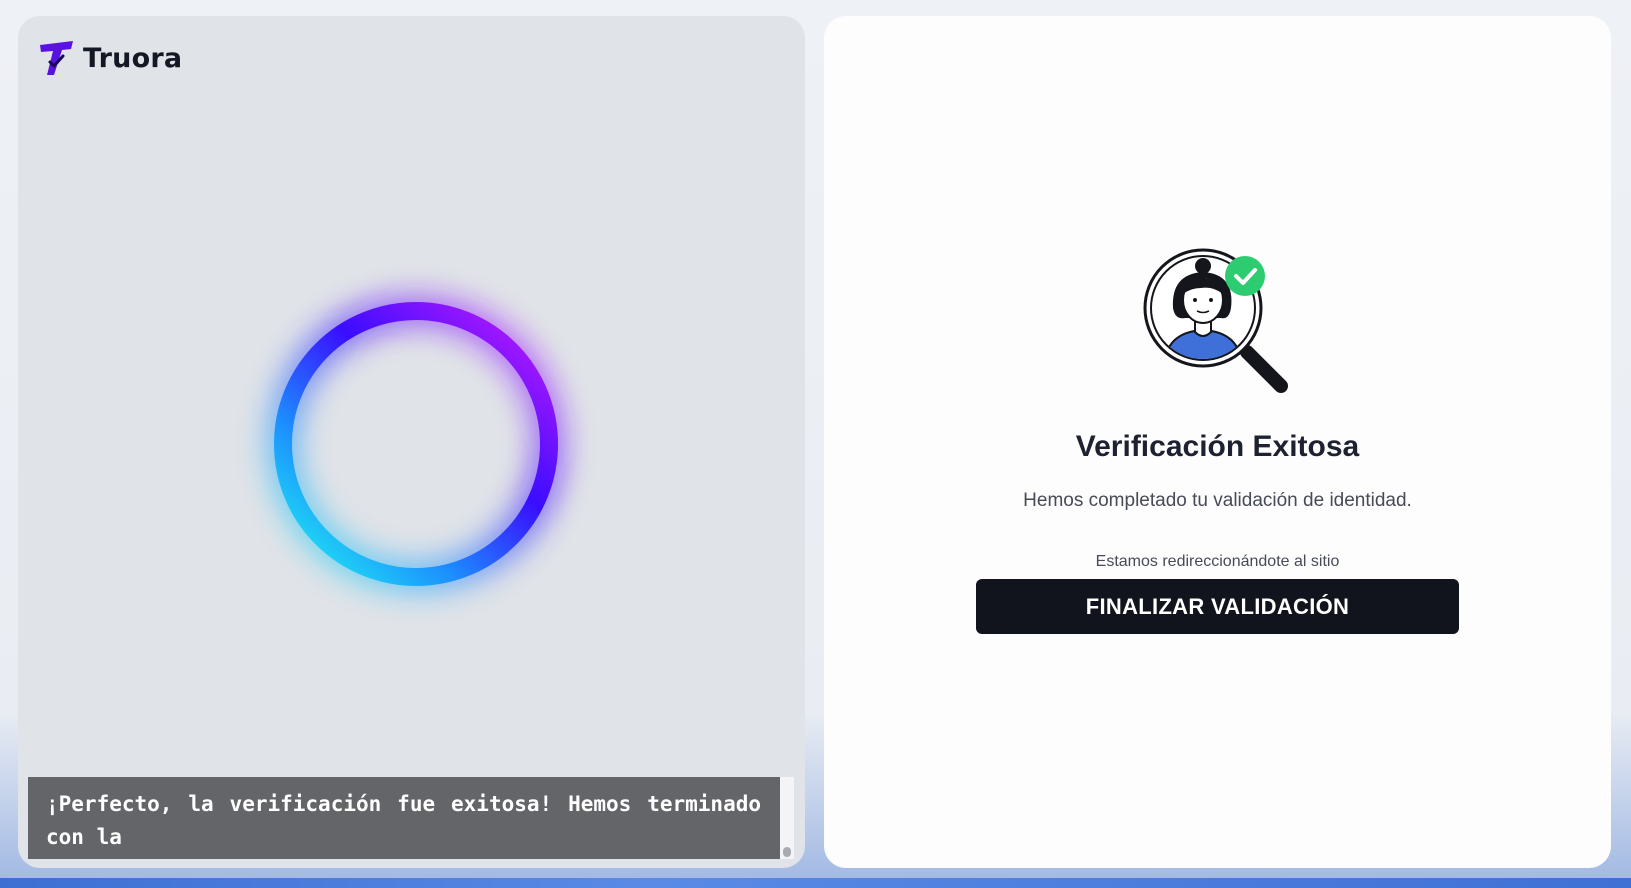  Describe the element at coordinates (416, 444) in the screenshot. I see `gradient-ring-indicator` at that location.